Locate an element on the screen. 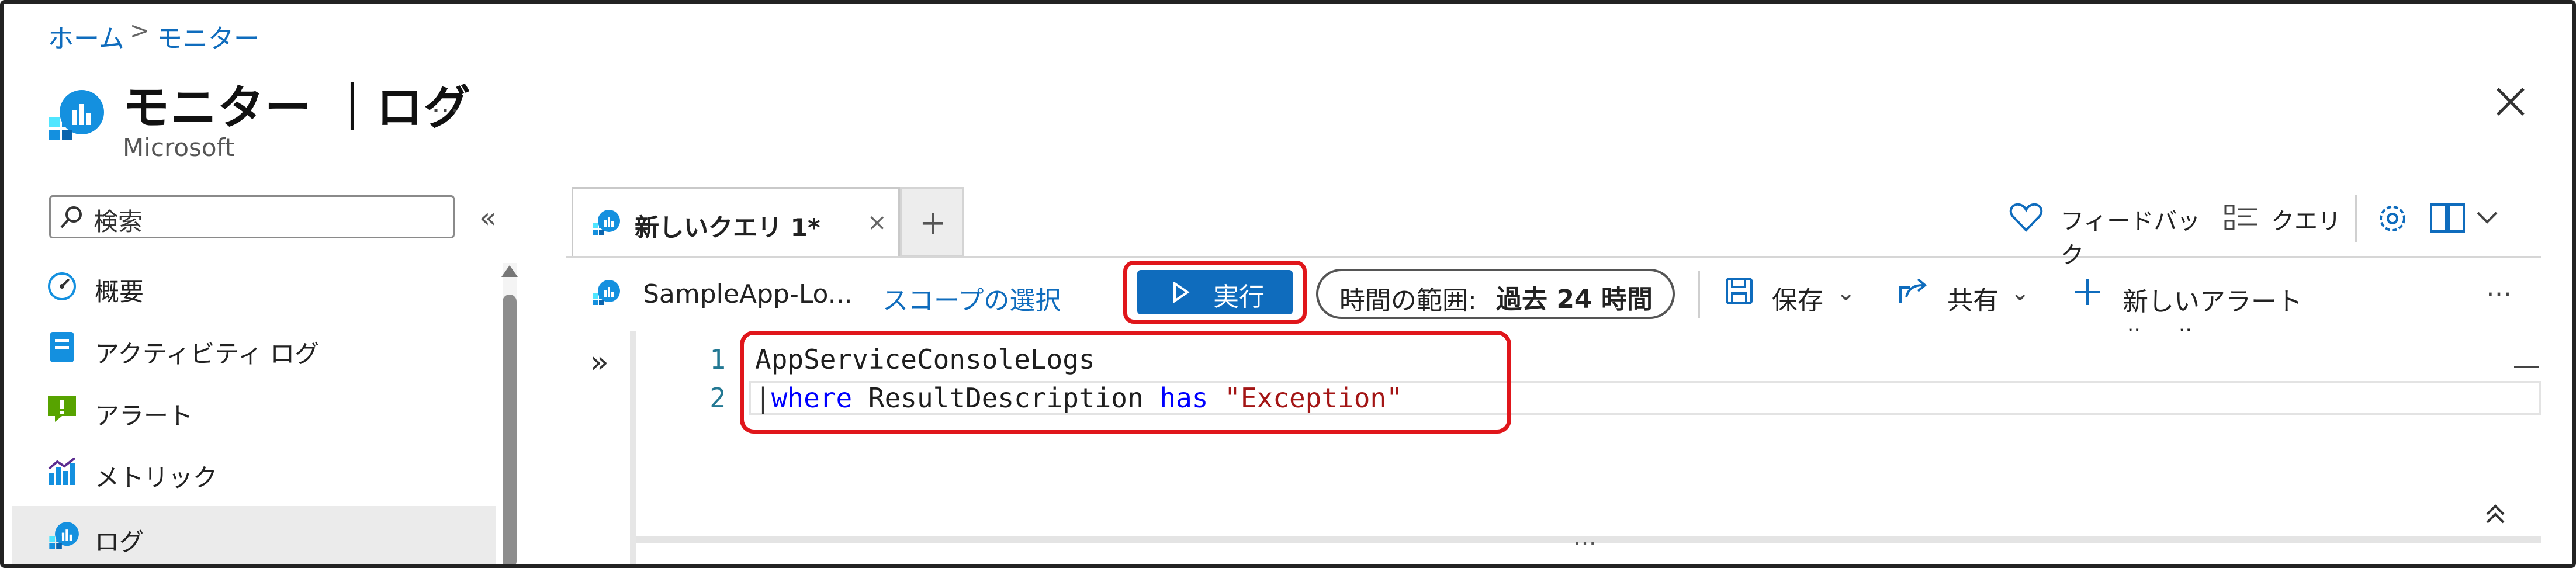 This screenshot has width=2576, height=568. search-placeholder: 検索 is located at coordinates (119, 221).